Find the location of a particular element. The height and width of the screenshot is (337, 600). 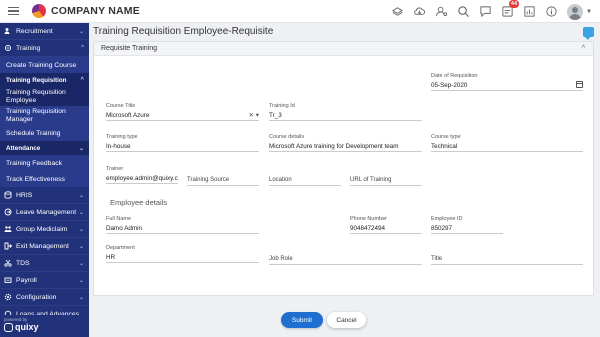

user-settings-icon is located at coordinates (441, 11).